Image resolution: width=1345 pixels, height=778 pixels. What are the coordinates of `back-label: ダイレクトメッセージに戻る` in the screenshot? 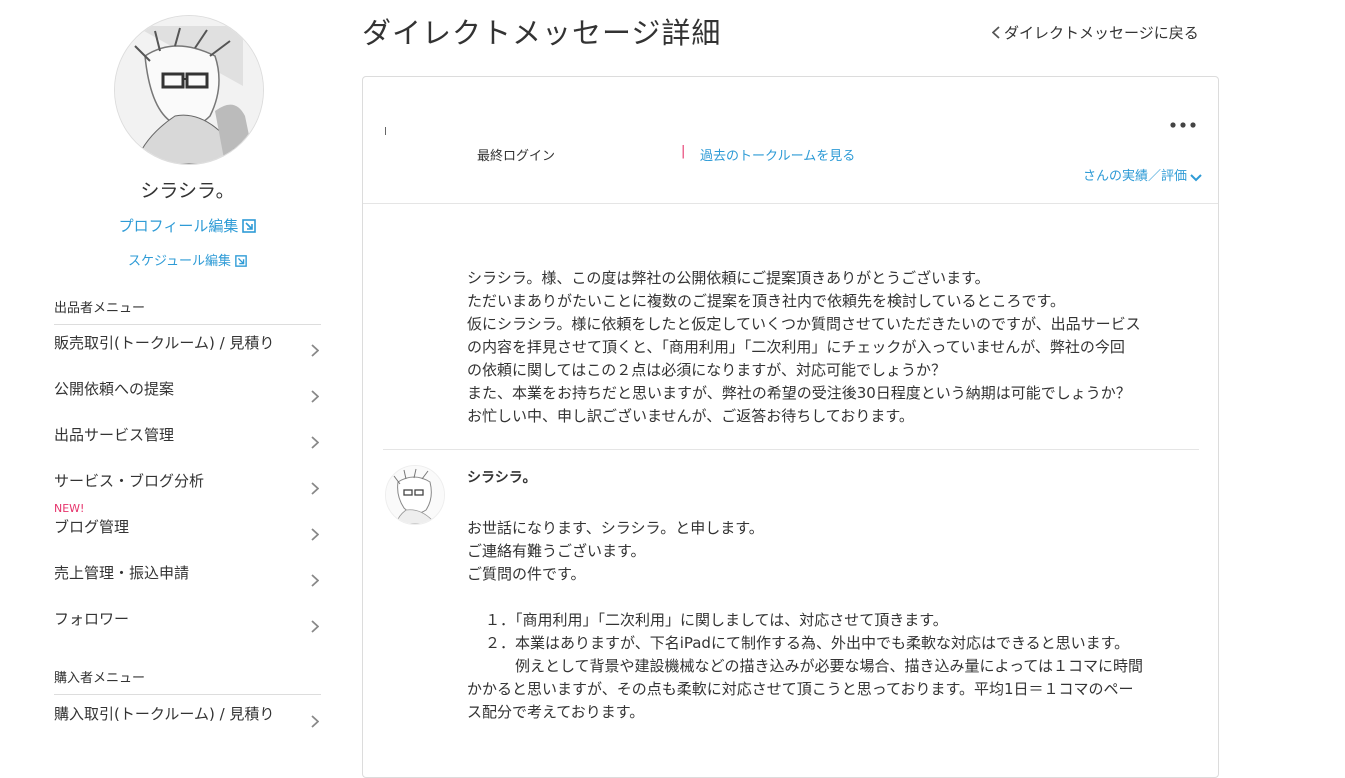 It's located at (1101, 33).